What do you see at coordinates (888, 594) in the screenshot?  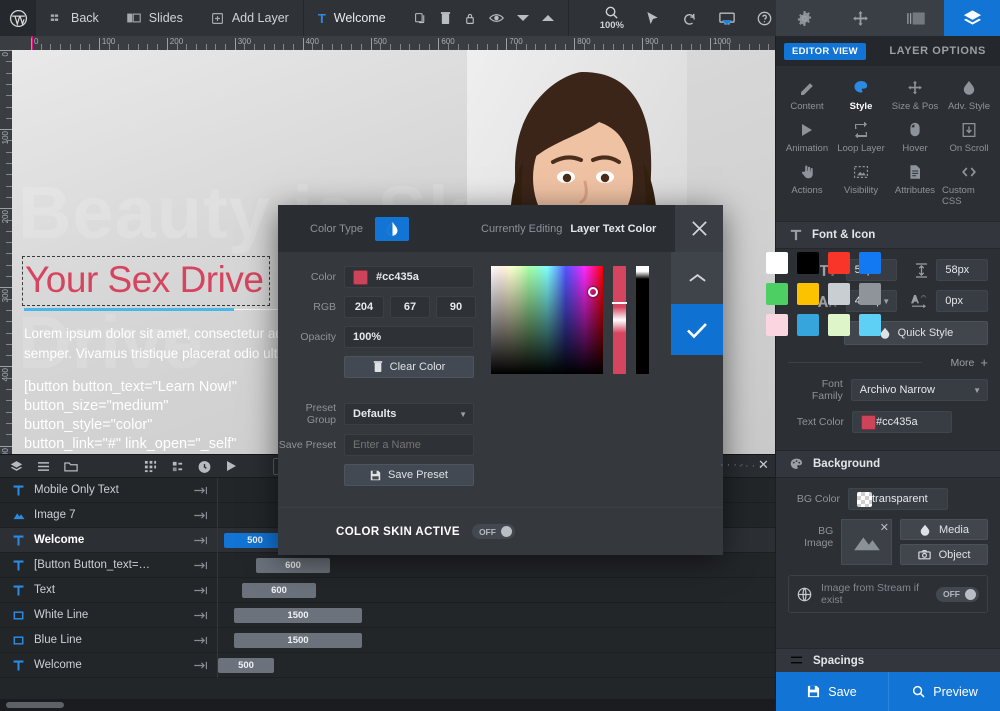 I see `image-from-stream-row: Image from Stream if exist OFF` at bounding box center [888, 594].